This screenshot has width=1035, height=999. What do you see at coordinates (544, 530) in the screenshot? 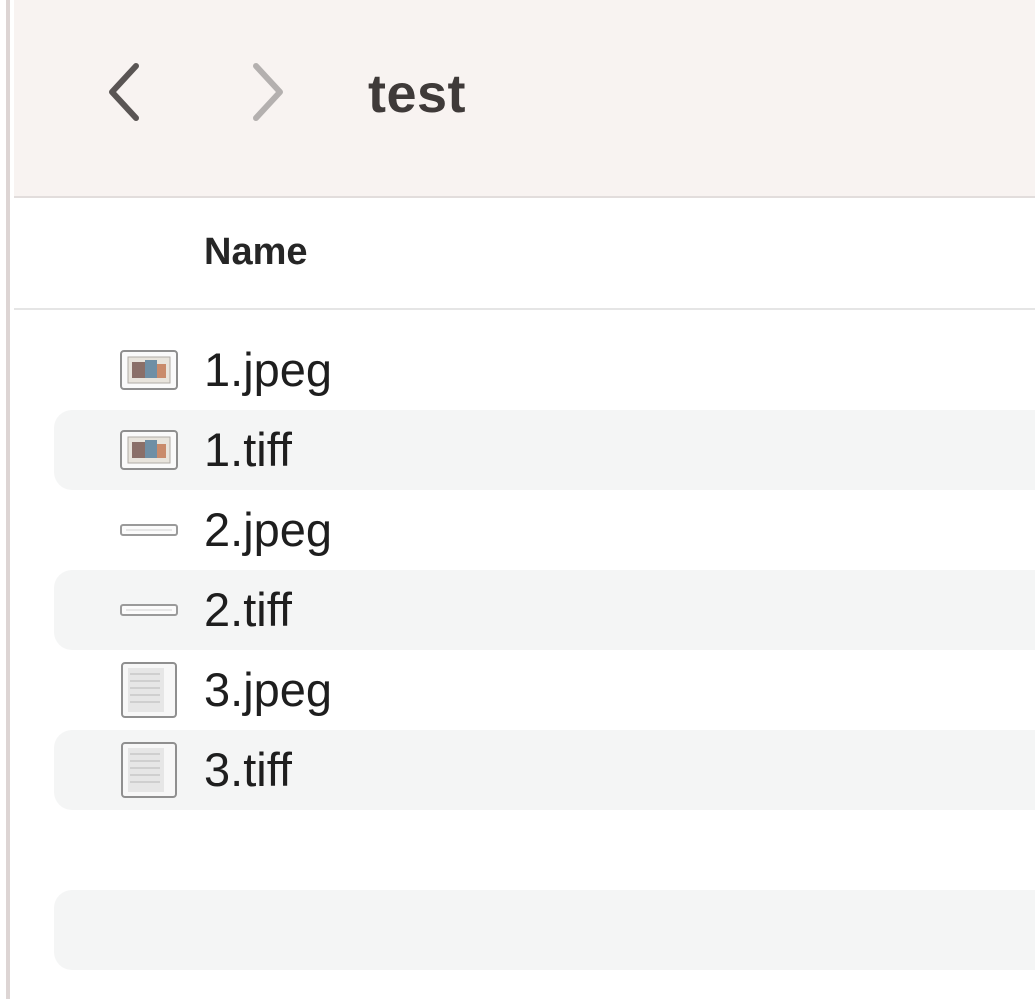
I see `file-row: 2.jpeg` at bounding box center [544, 530].